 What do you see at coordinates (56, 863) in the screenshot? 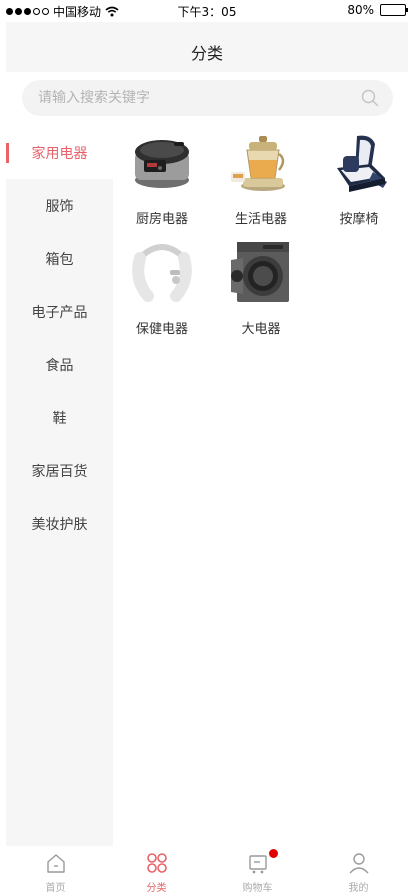
I see `home-icon` at bounding box center [56, 863].